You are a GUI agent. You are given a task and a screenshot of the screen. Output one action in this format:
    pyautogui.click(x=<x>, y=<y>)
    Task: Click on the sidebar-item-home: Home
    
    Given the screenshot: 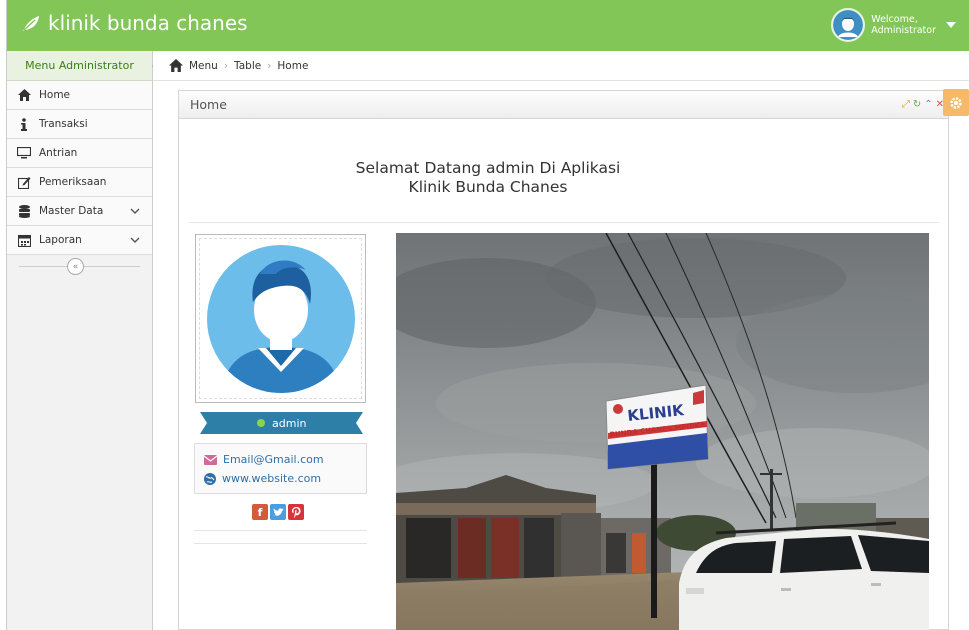 What is the action you would take?
    pyautogui.click(x=79, y=95)
    